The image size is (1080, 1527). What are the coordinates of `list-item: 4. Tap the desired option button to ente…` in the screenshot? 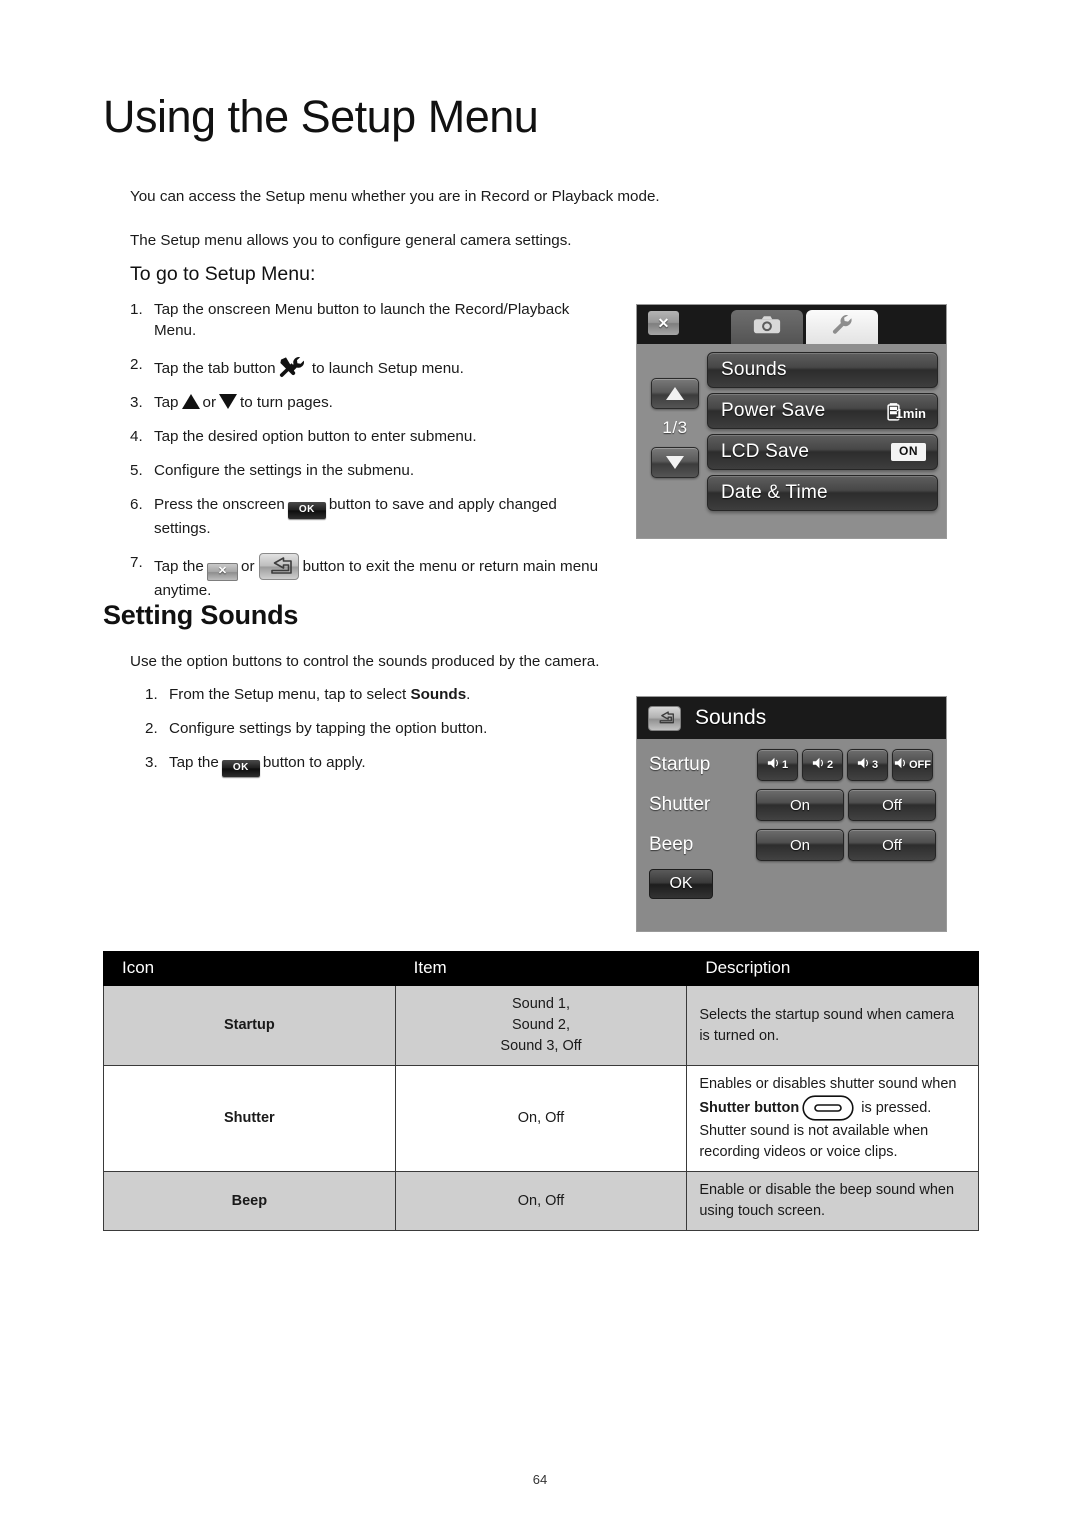 It's located at (370, 437).